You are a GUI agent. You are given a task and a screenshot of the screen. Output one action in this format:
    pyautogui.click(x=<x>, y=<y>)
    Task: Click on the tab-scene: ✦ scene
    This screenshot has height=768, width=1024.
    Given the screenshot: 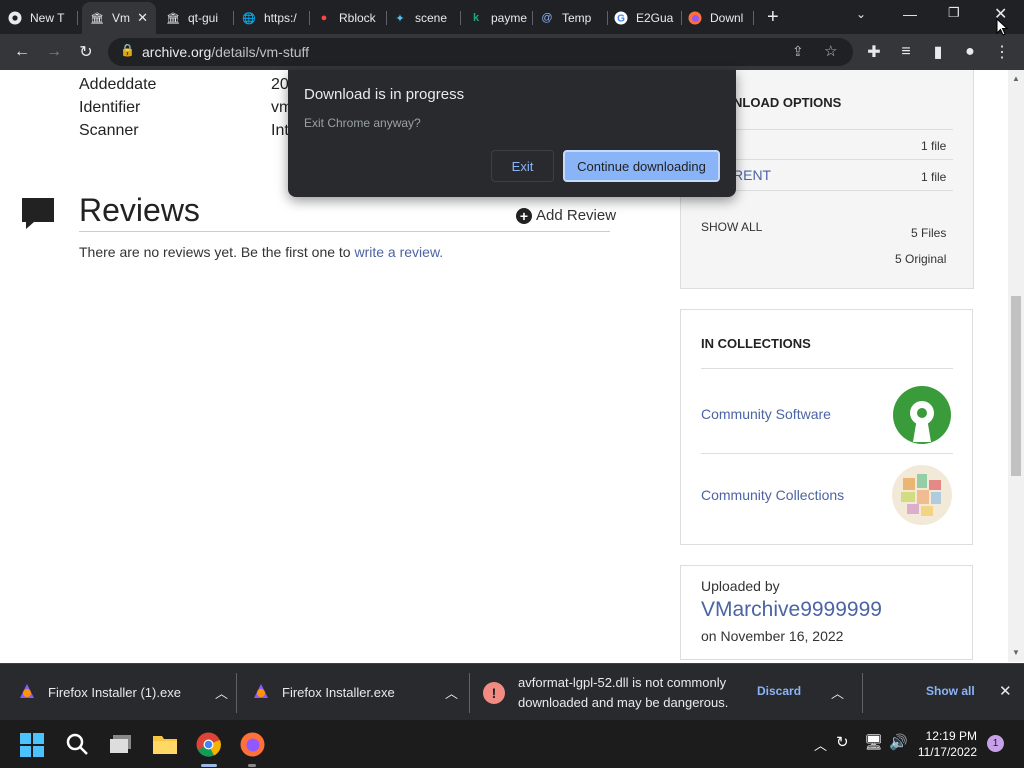 What is the action you would take?
    pyautogui.click(x=427, y=18)
    